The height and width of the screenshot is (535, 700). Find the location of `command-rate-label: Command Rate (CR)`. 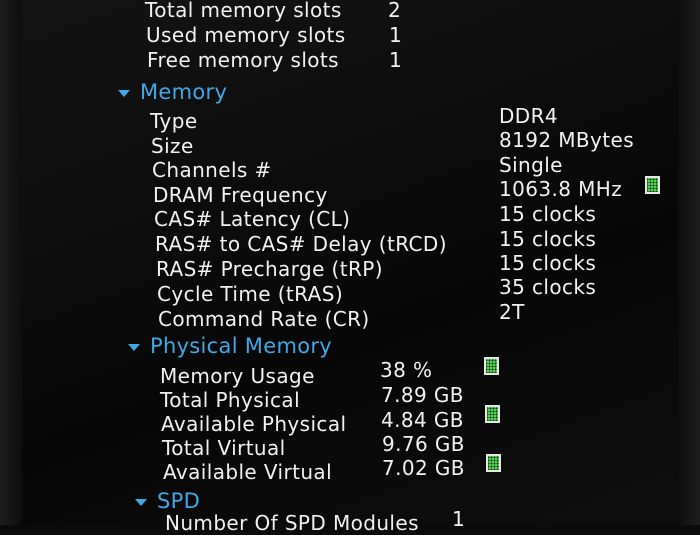

command-rate-label: Command Rate (CR) is located at coordinates (264, 319).